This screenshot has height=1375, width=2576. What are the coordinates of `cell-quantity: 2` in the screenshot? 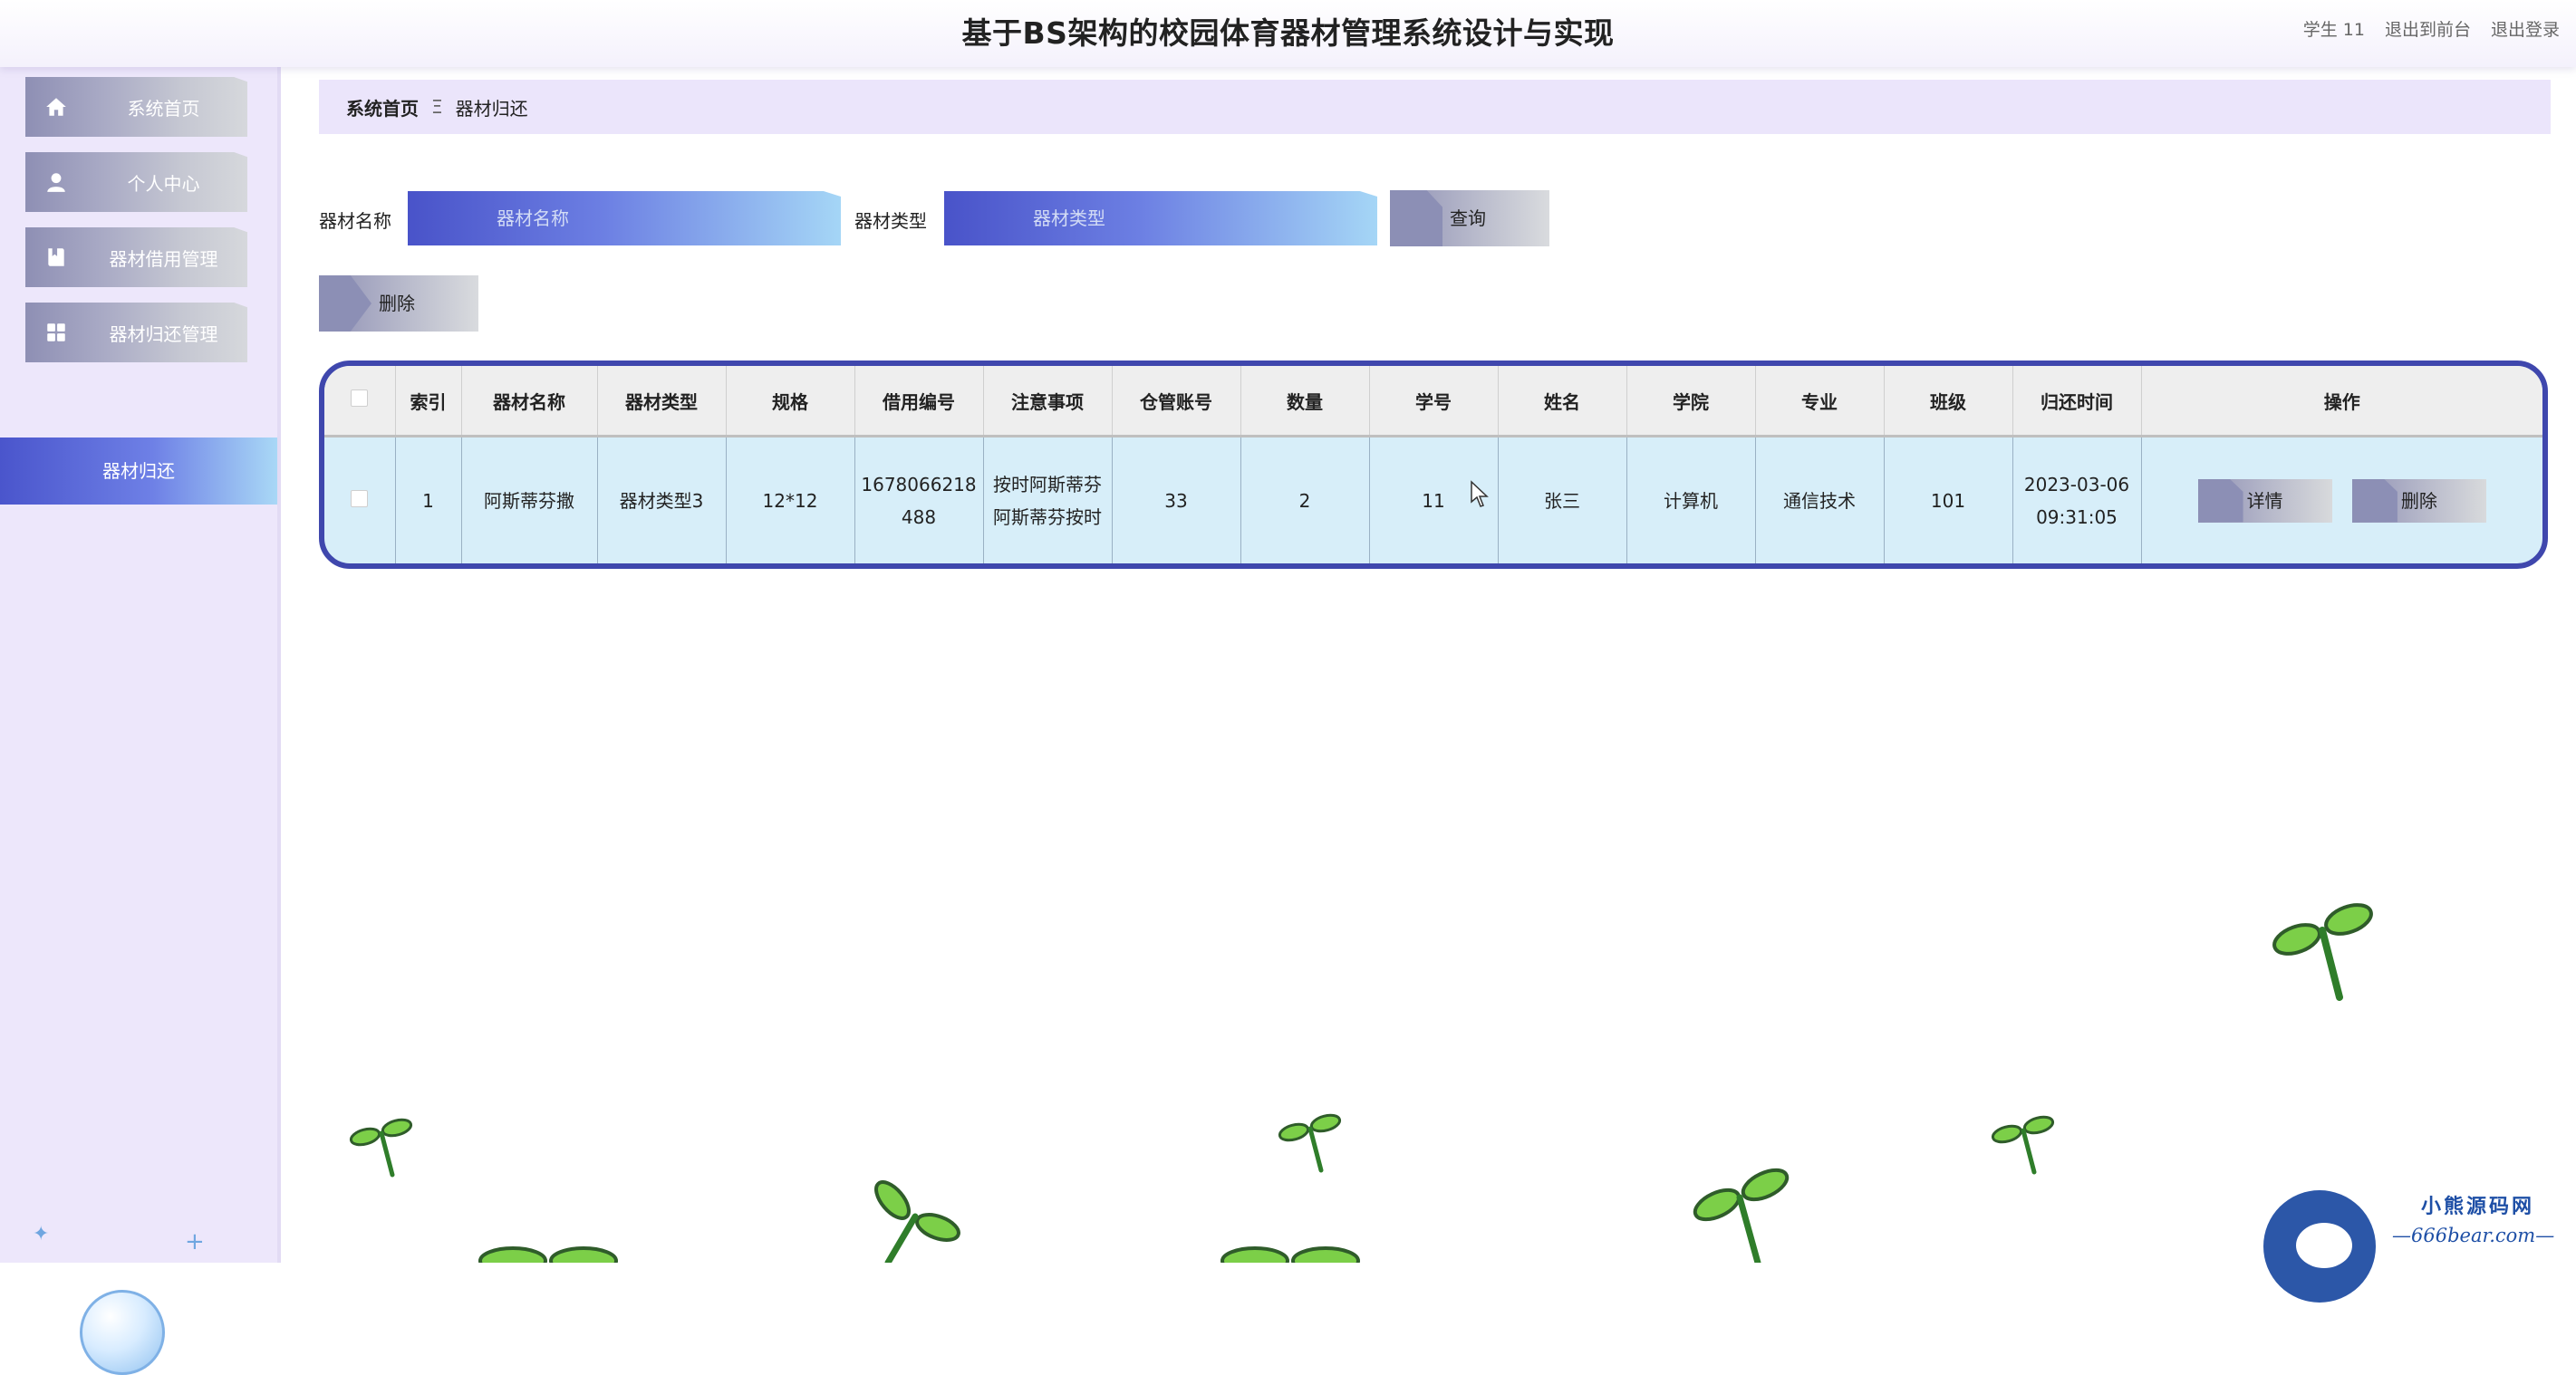 It's located at (1305, 500).